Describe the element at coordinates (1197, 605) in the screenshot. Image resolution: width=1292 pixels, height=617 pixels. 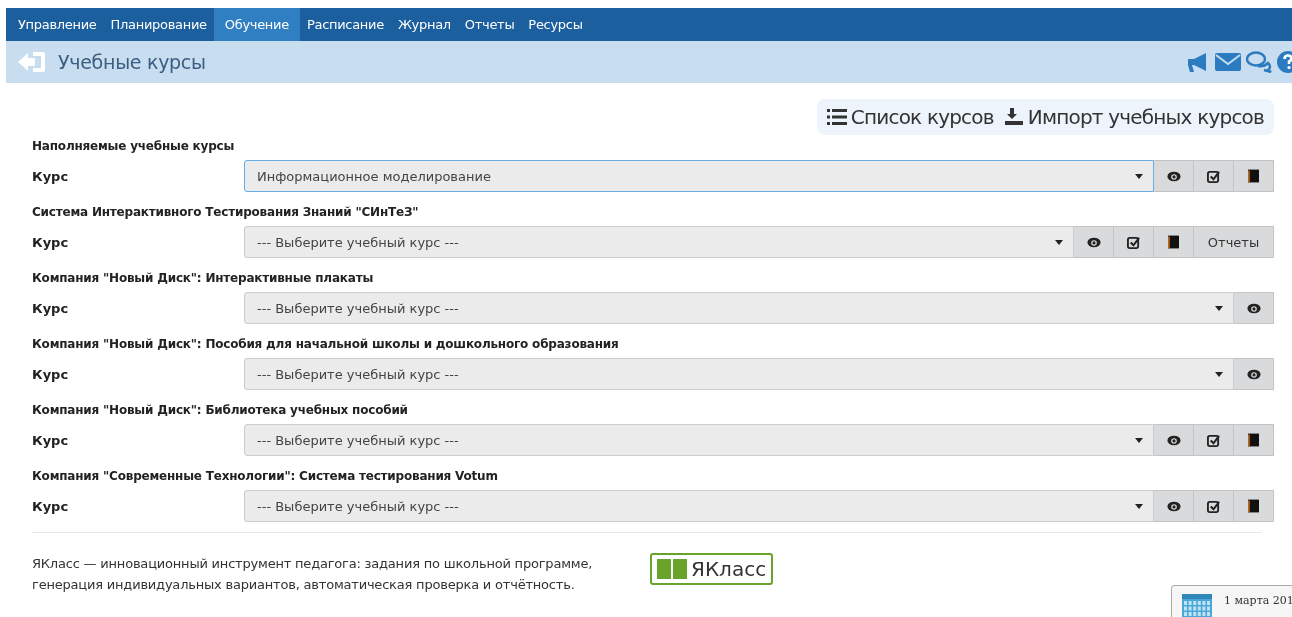
I see `calendar-icon` at that location.